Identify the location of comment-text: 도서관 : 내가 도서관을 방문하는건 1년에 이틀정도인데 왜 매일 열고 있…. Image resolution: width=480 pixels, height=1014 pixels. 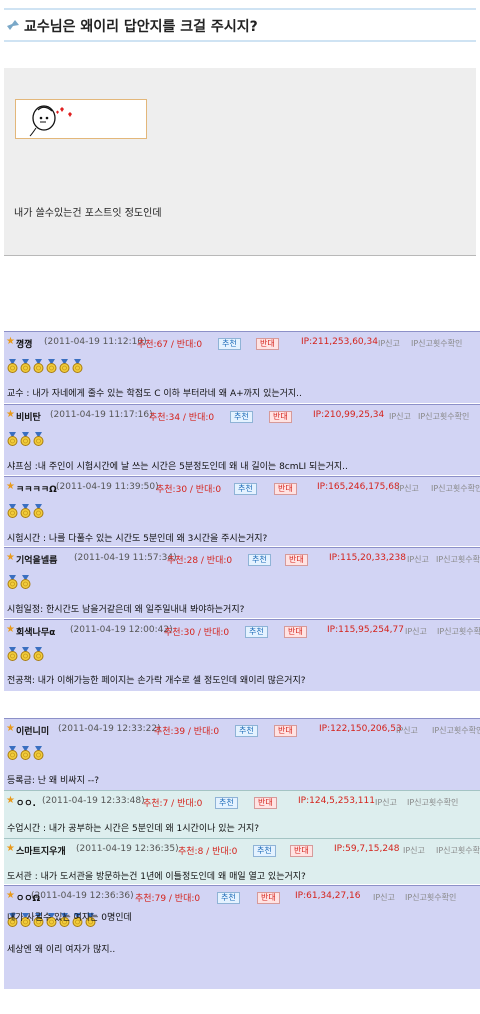
(156, 877).